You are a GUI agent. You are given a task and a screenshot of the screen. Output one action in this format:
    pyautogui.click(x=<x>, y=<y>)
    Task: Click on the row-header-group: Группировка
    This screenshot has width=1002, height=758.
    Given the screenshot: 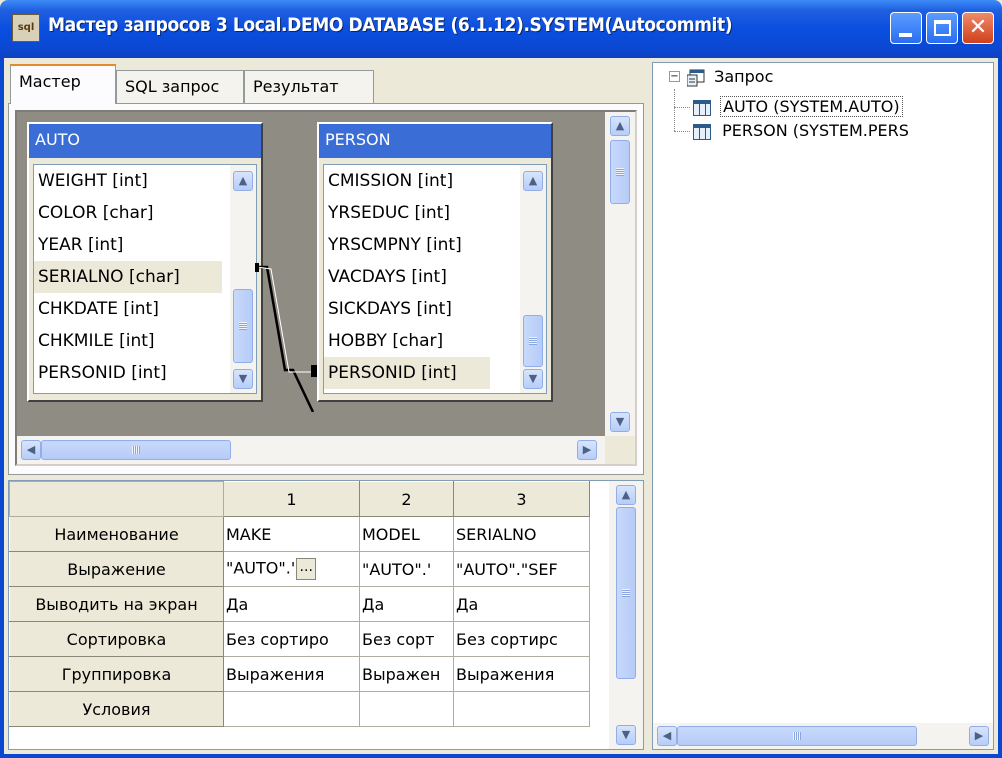 What is the action you would take?
    pyautogui.click(x=116, y=674)
    